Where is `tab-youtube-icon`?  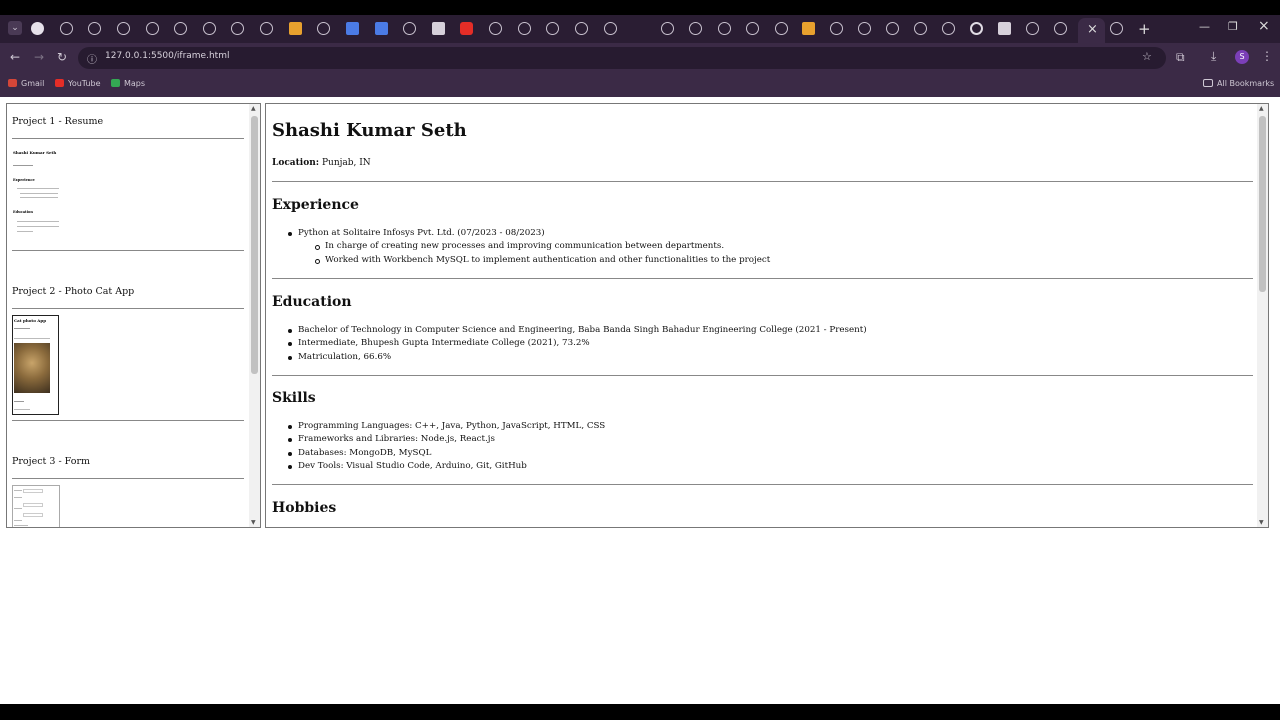
tab-youtube-icon is located at coordinates (466, 28).